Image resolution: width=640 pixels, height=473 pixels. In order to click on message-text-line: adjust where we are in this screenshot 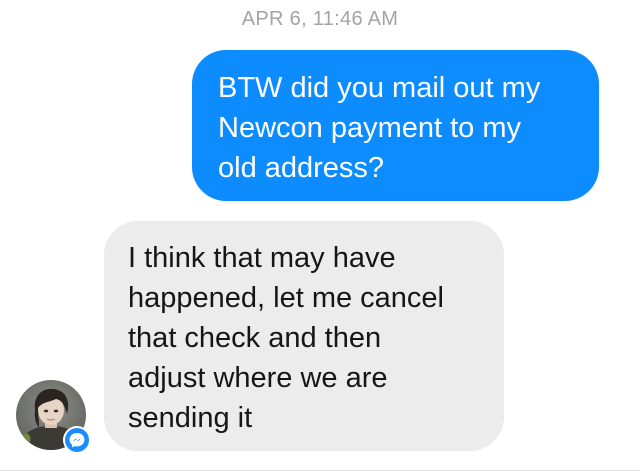, I will do `click(258, 378)`.